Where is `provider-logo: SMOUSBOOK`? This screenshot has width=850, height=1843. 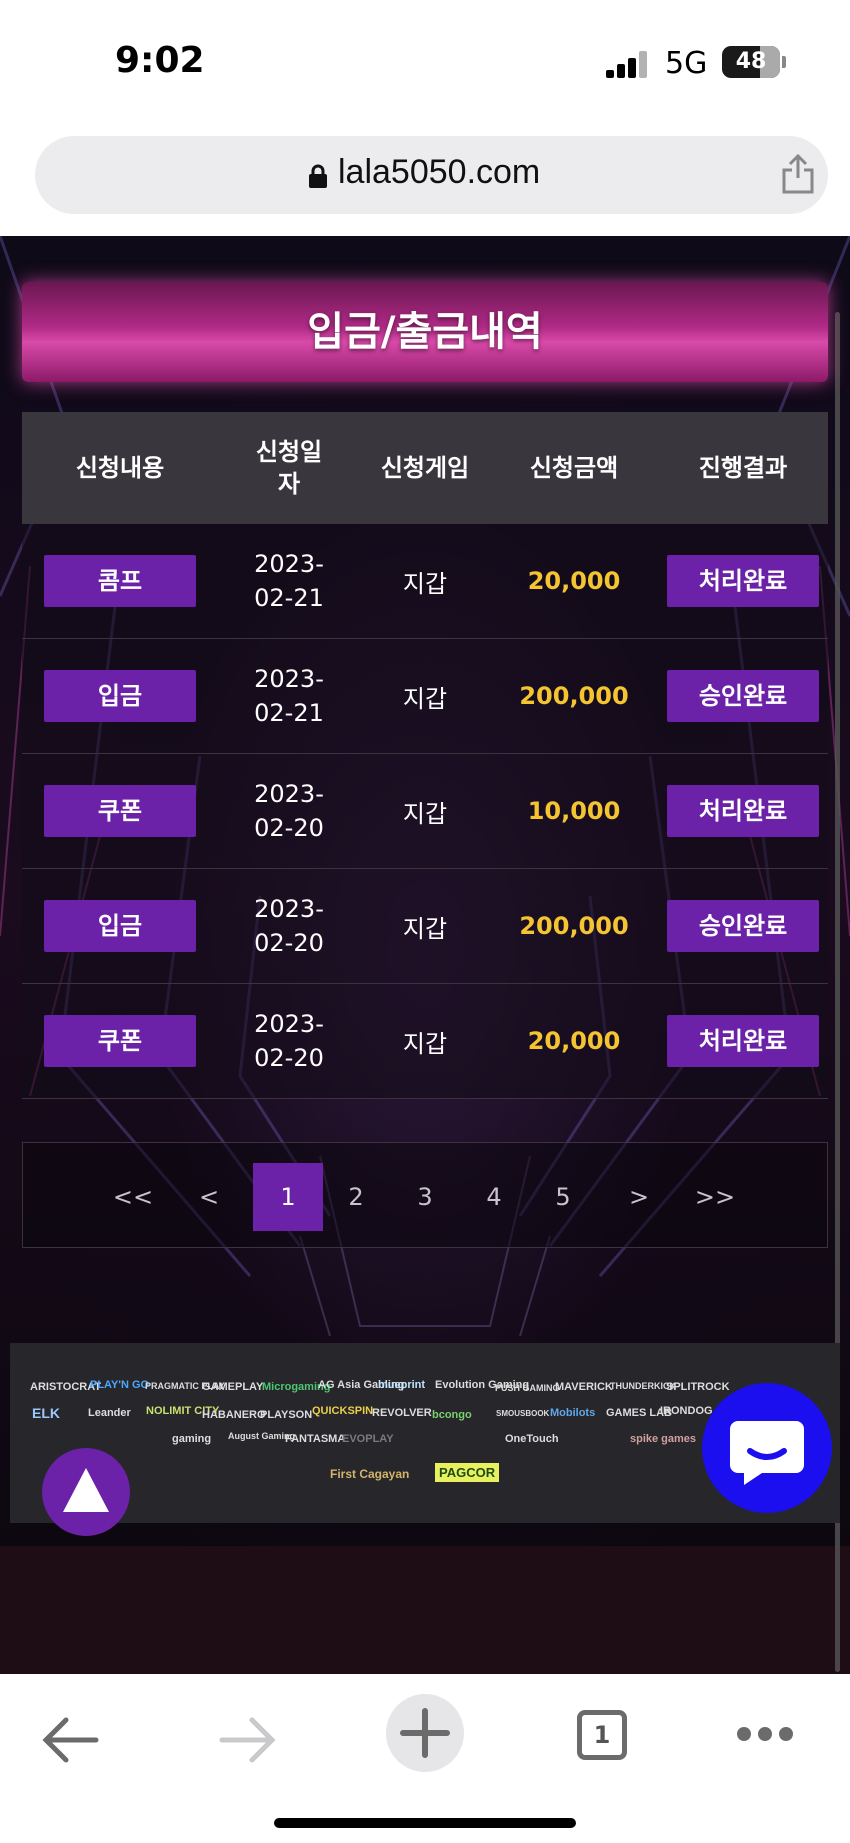 provider-logo: SMOUSBOOK is located at coordinates (523, 1413).